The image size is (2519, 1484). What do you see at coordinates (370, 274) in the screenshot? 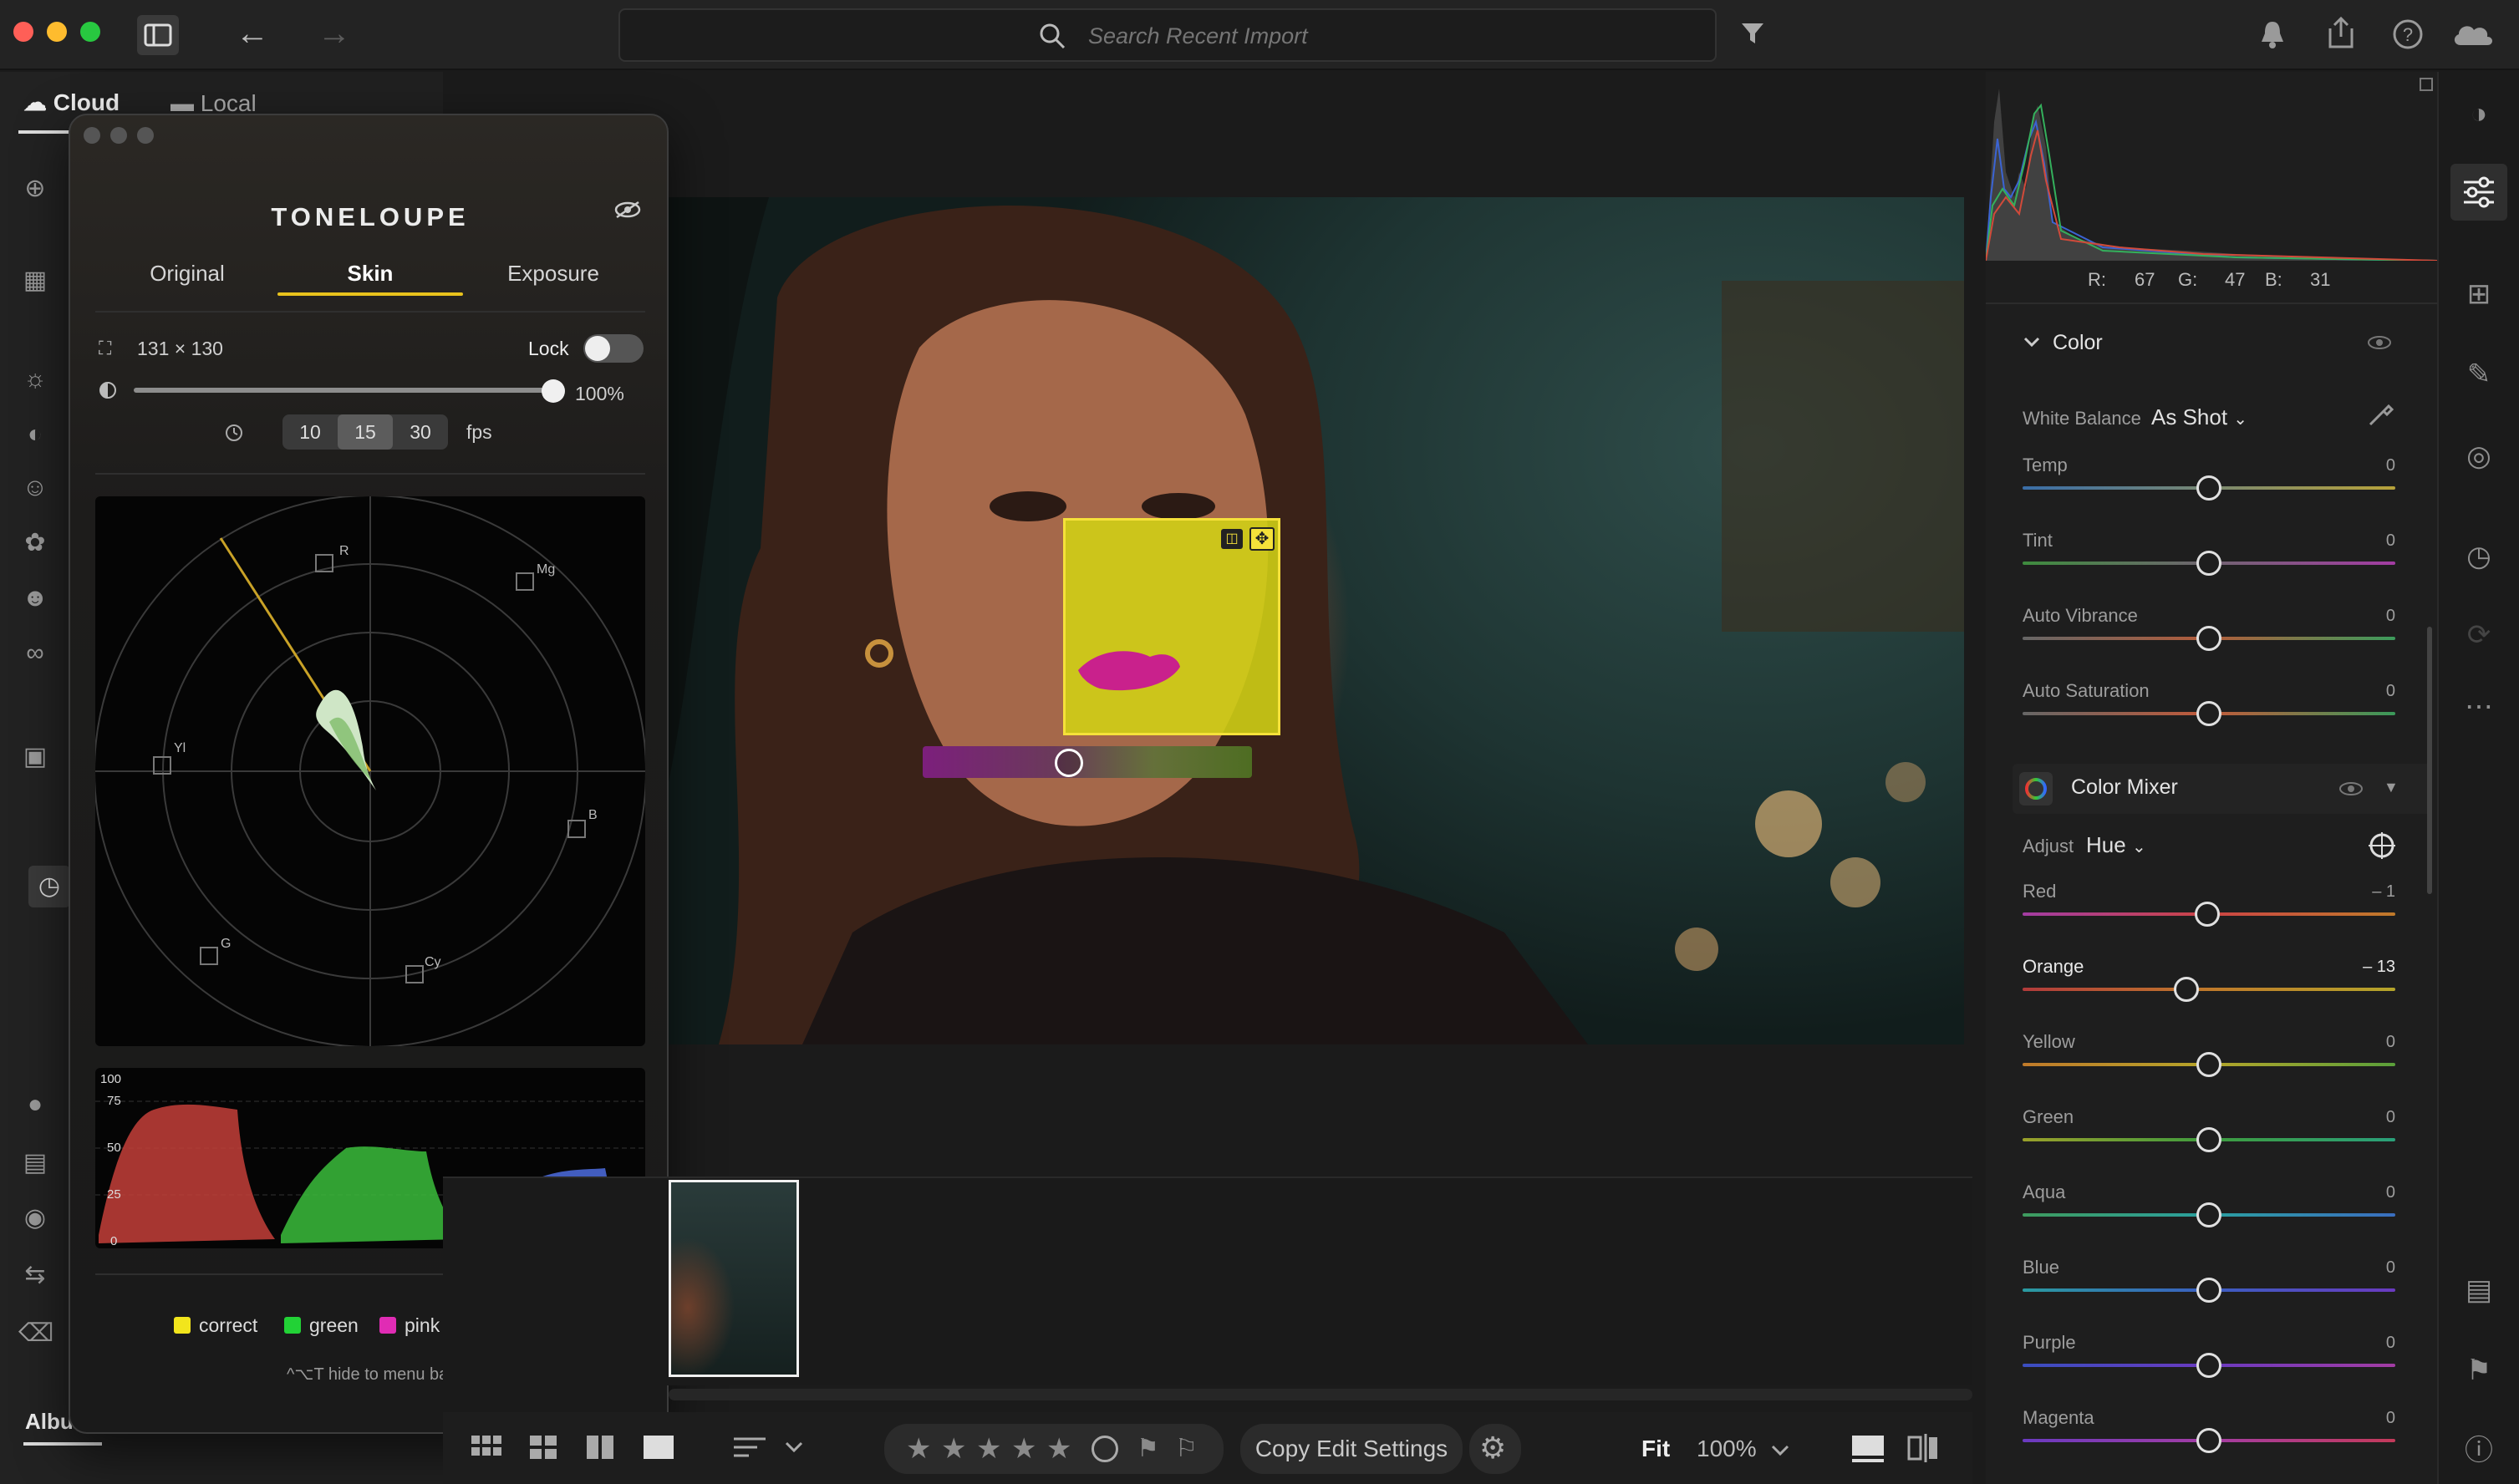
I see `tab-skin: Skin` at bounding box center [370, 274].